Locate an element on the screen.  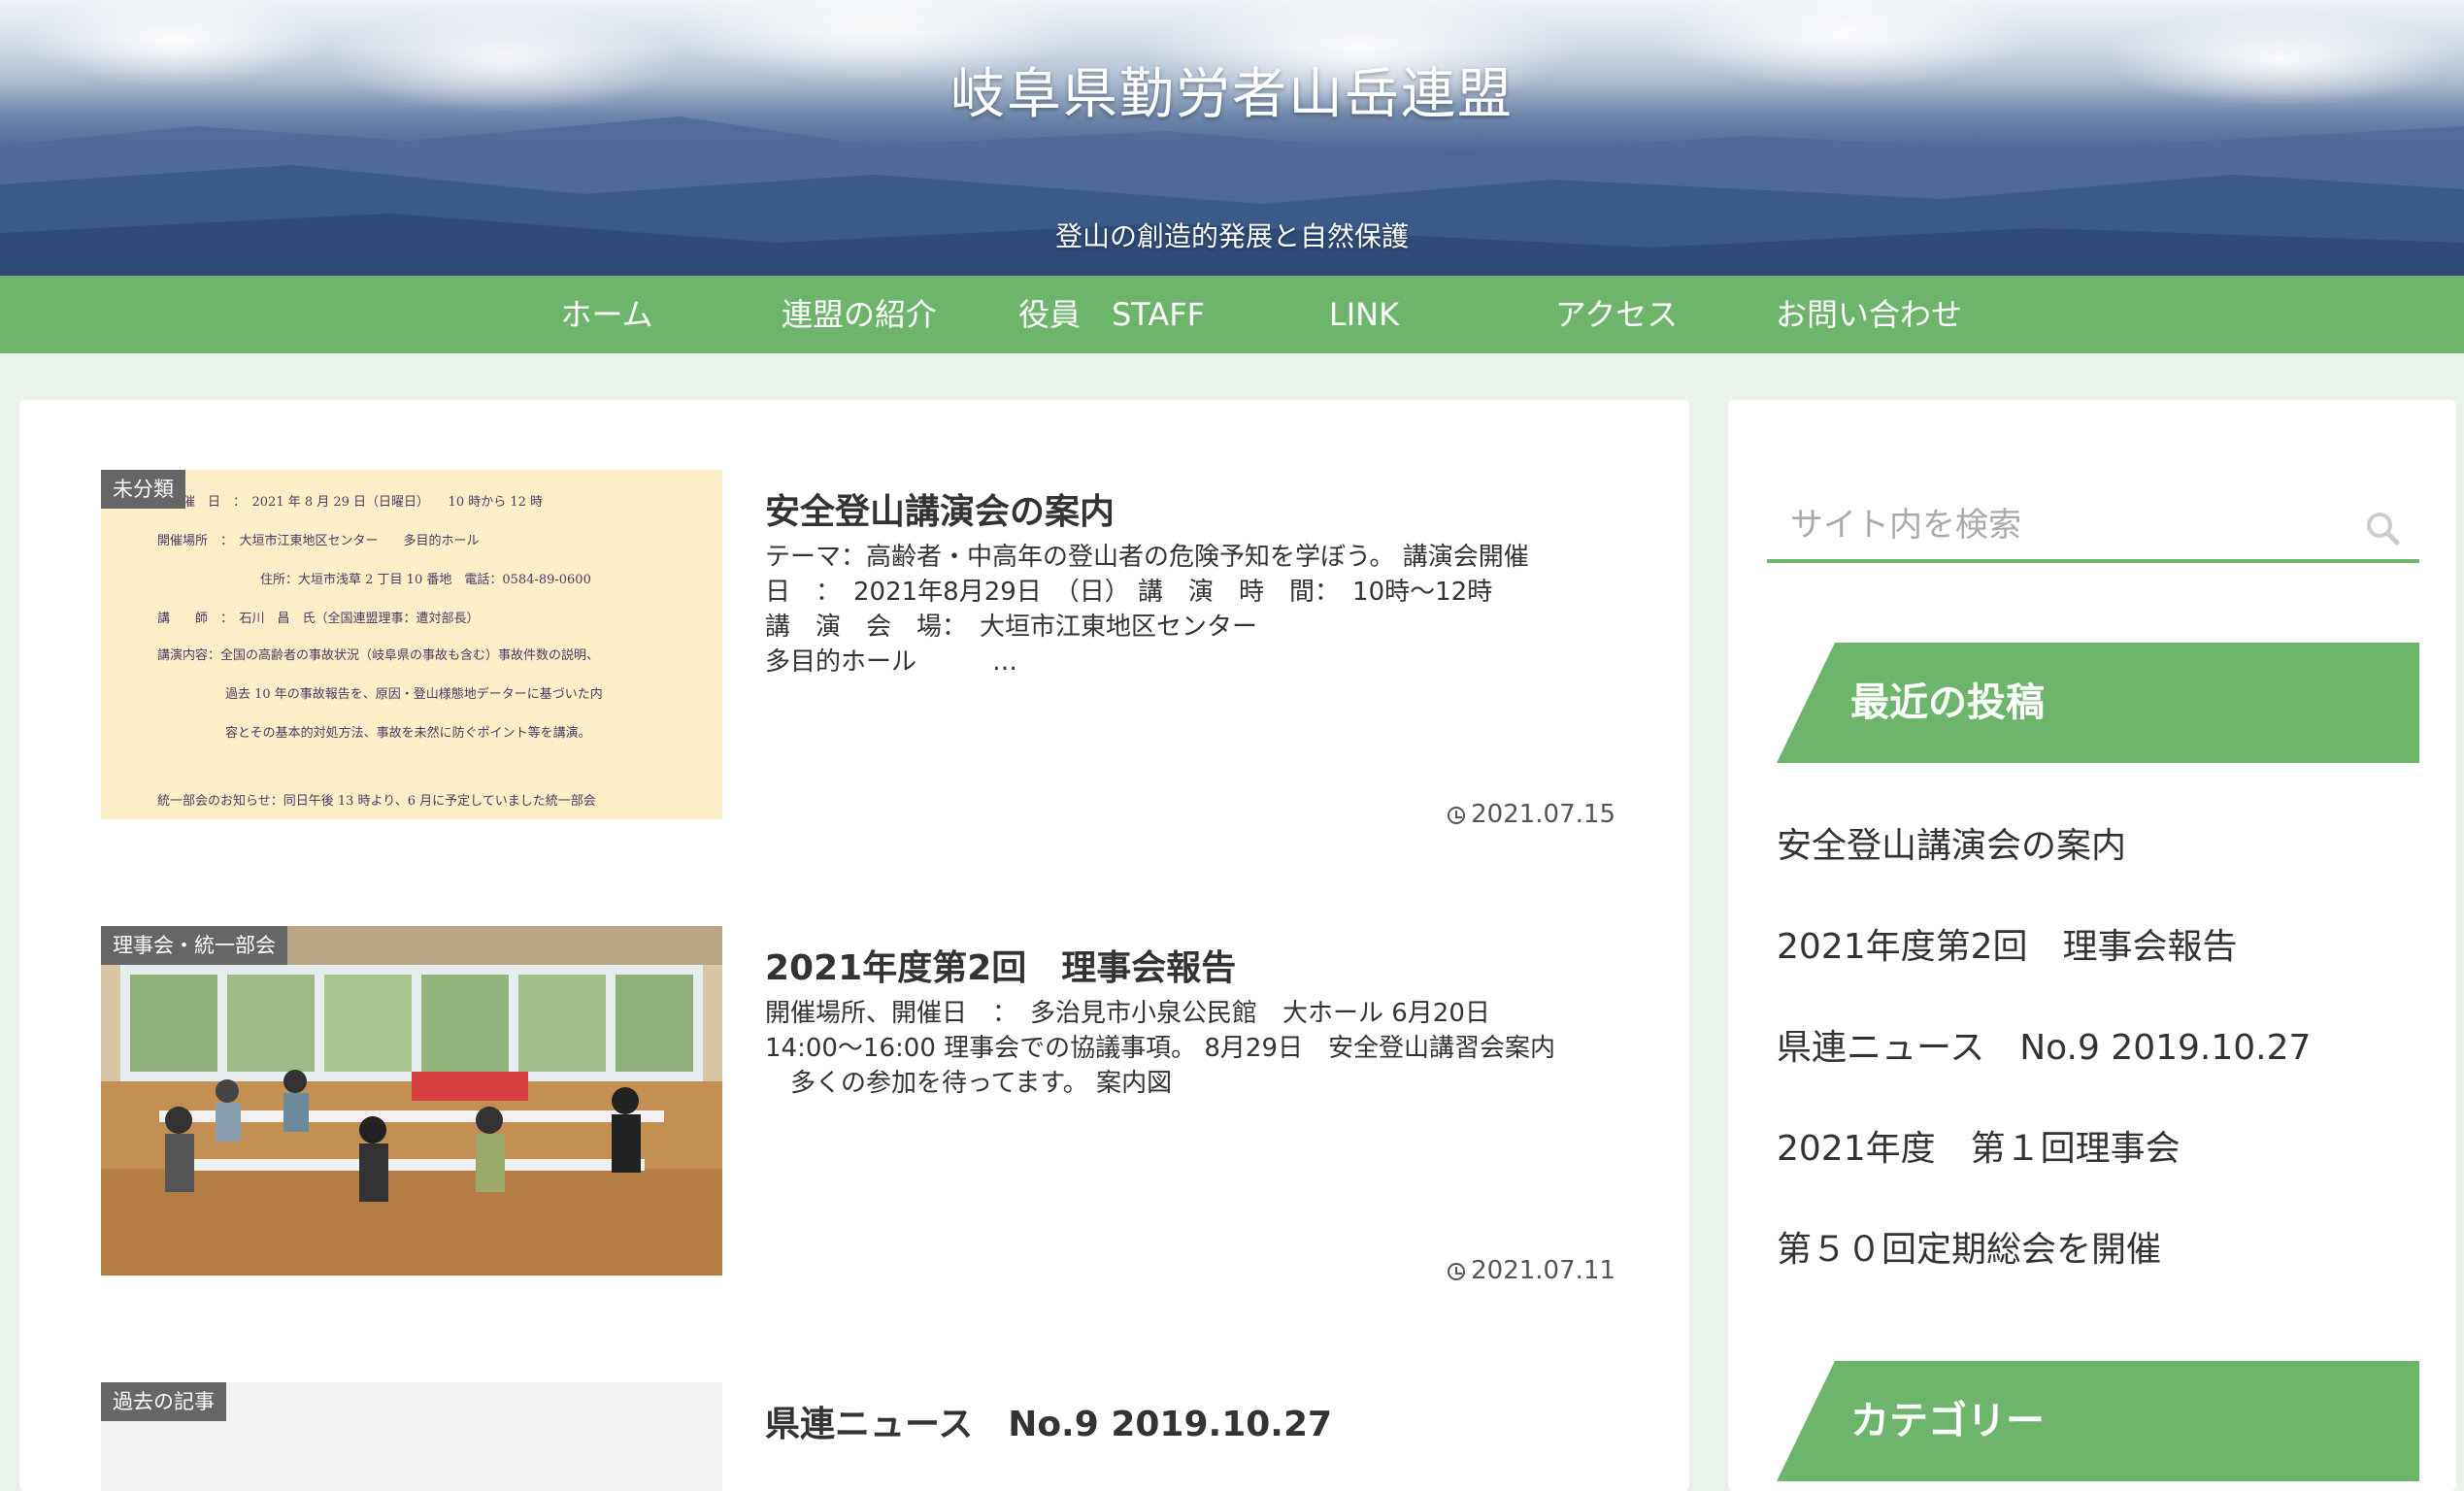
flyer-line: 統一部会のお知らせ：同日午後 13 時より、6 月に予定していました統一部会 is located at coordinates (376, 801).